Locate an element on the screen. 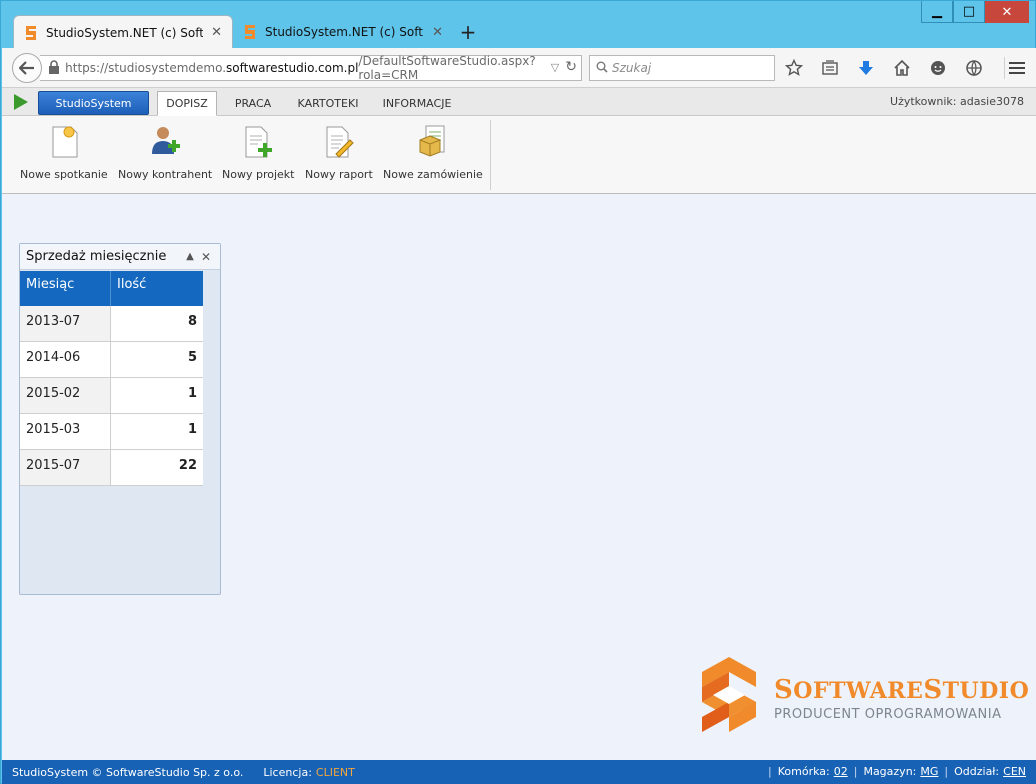  table-row: 2015-07 22 is located at coordinates (111, 468).